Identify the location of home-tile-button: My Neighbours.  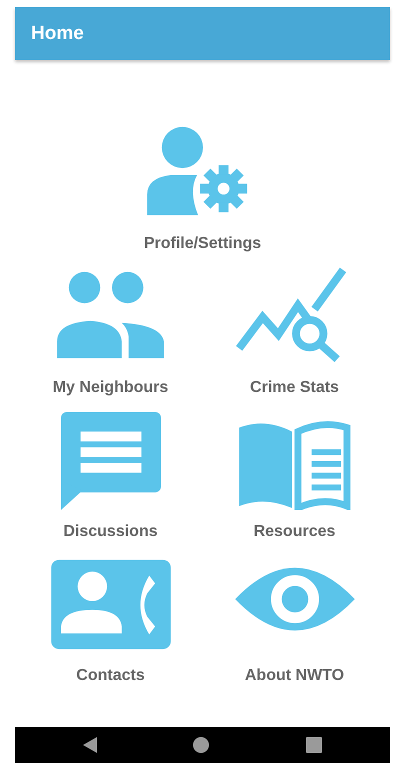
(110, 332).